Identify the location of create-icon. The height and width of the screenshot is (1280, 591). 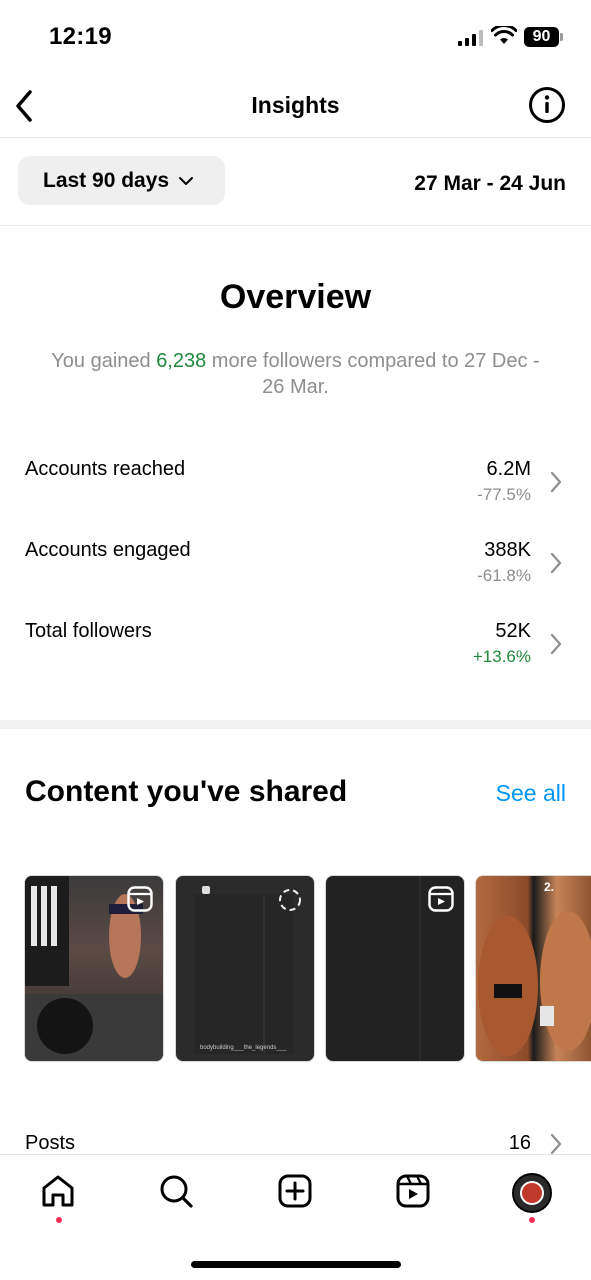
(295, 1191).